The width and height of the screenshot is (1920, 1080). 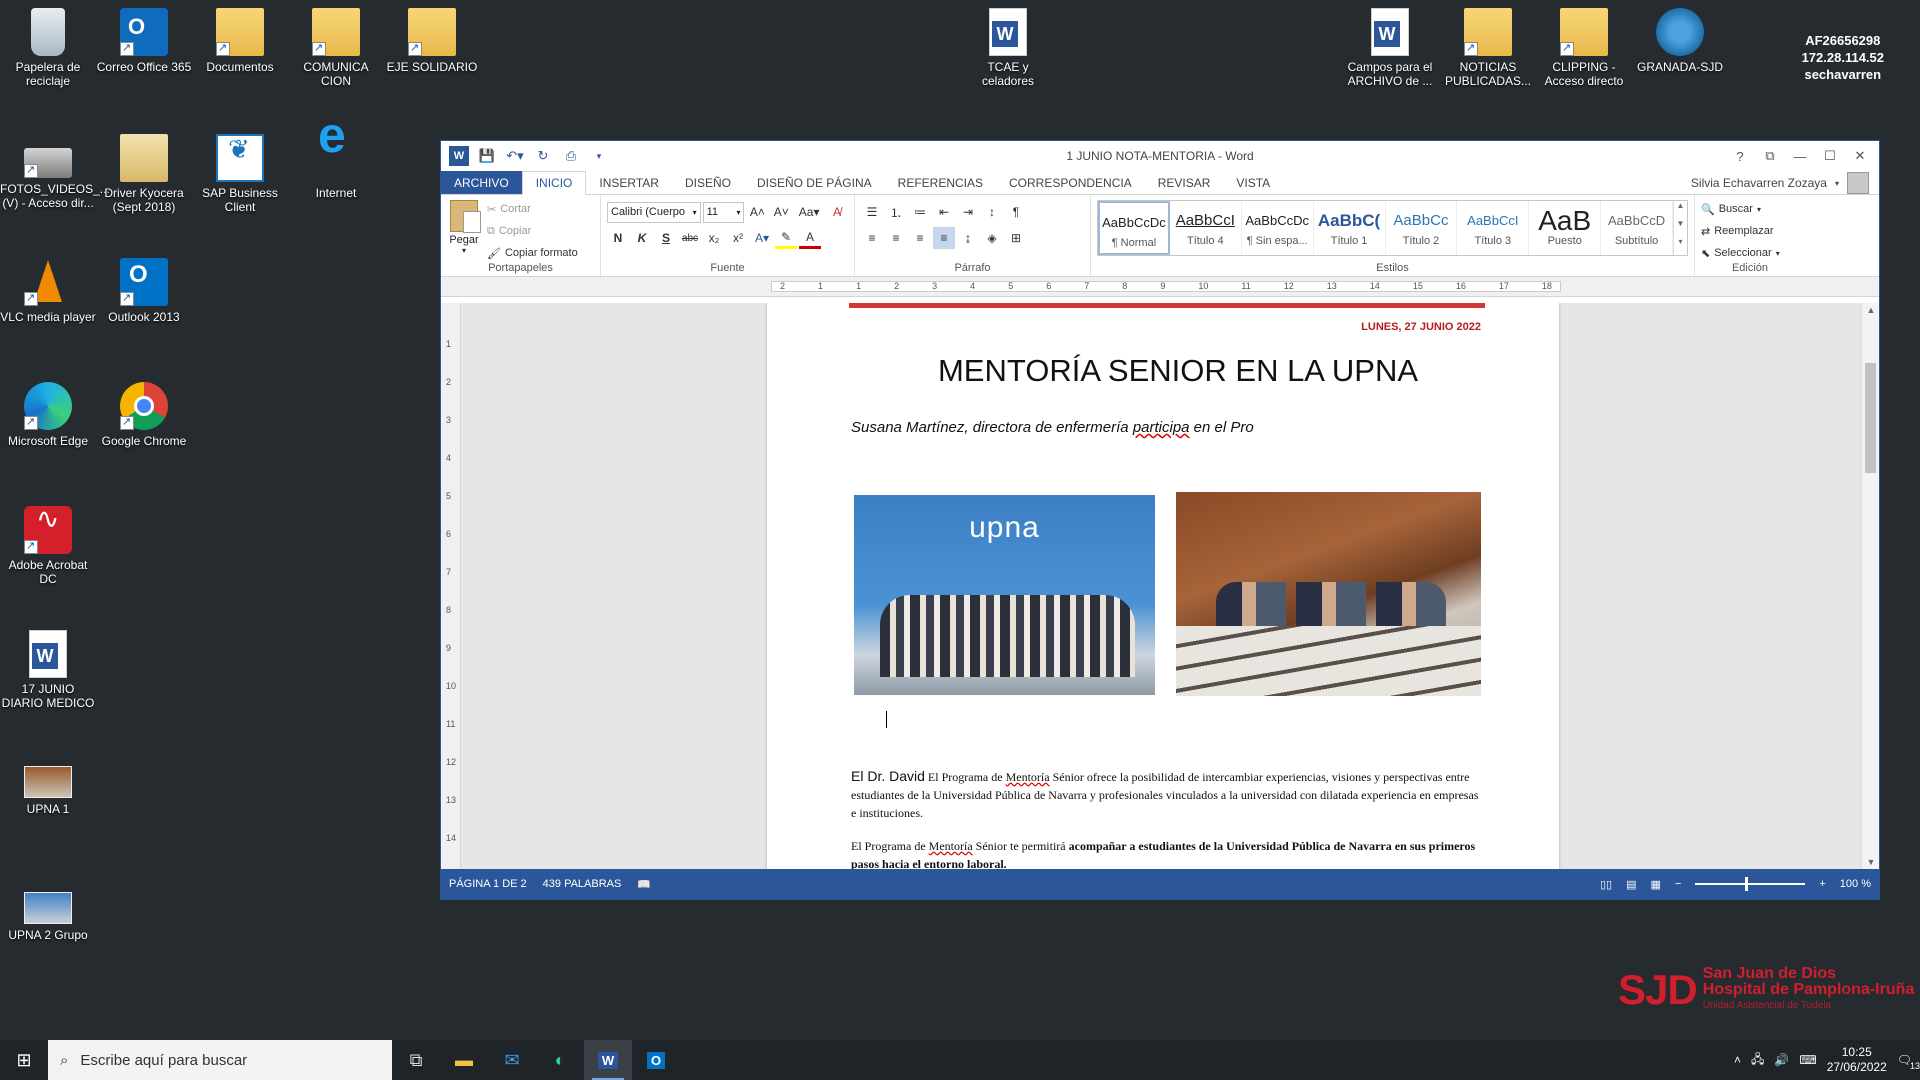 What do you see at coordinates (1016, 212) in the screenshot?
I see `show-formatting-icon: ¶` at bounding box center [1016, 212].